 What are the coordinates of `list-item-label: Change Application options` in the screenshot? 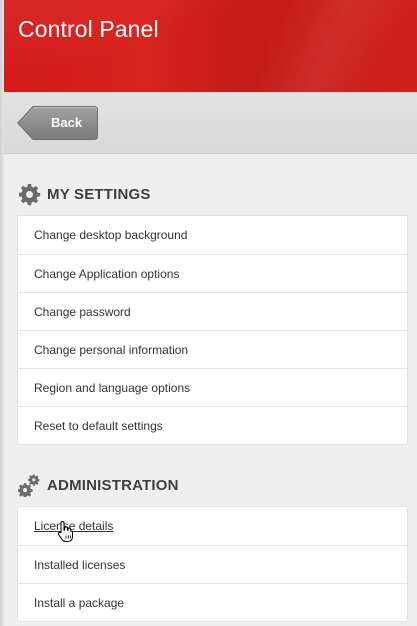 It's located at (107, 273).